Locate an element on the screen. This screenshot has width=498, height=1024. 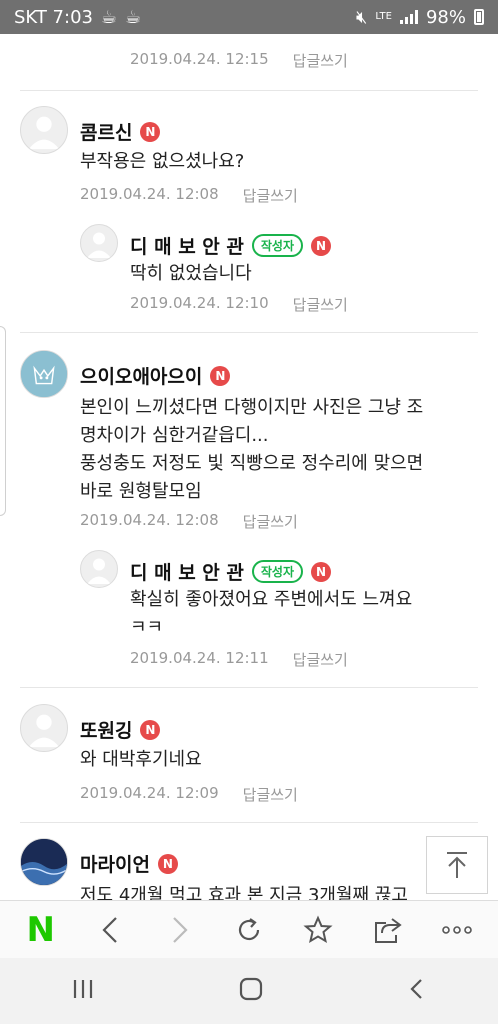
comment-meta: 2019.04.24. 12:15 답글쓰기 is located at coordinates (239, 60).